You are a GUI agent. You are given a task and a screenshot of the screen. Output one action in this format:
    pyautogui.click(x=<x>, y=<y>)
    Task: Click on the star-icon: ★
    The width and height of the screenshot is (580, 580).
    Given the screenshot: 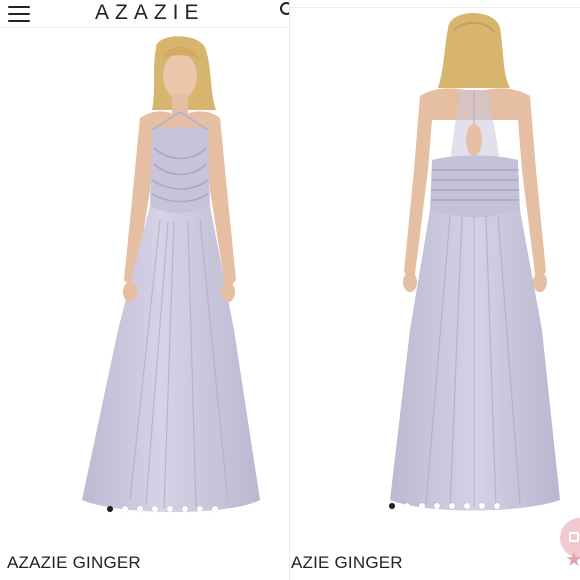 What is the action you would take?
    pyautogui.click(x=572, y=560)
    